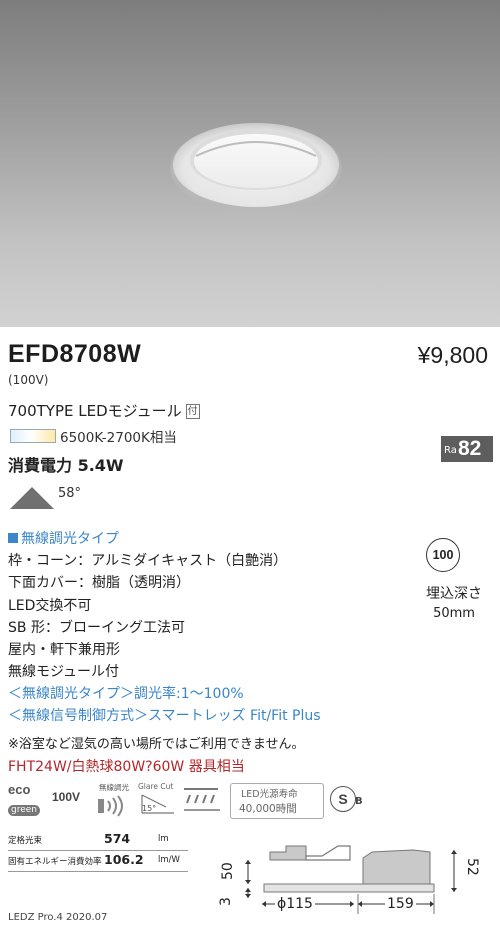 This screenshot has width=500, height=932. I want to click on power-consumption: 消費電力 5.4W, so click(66, 465).